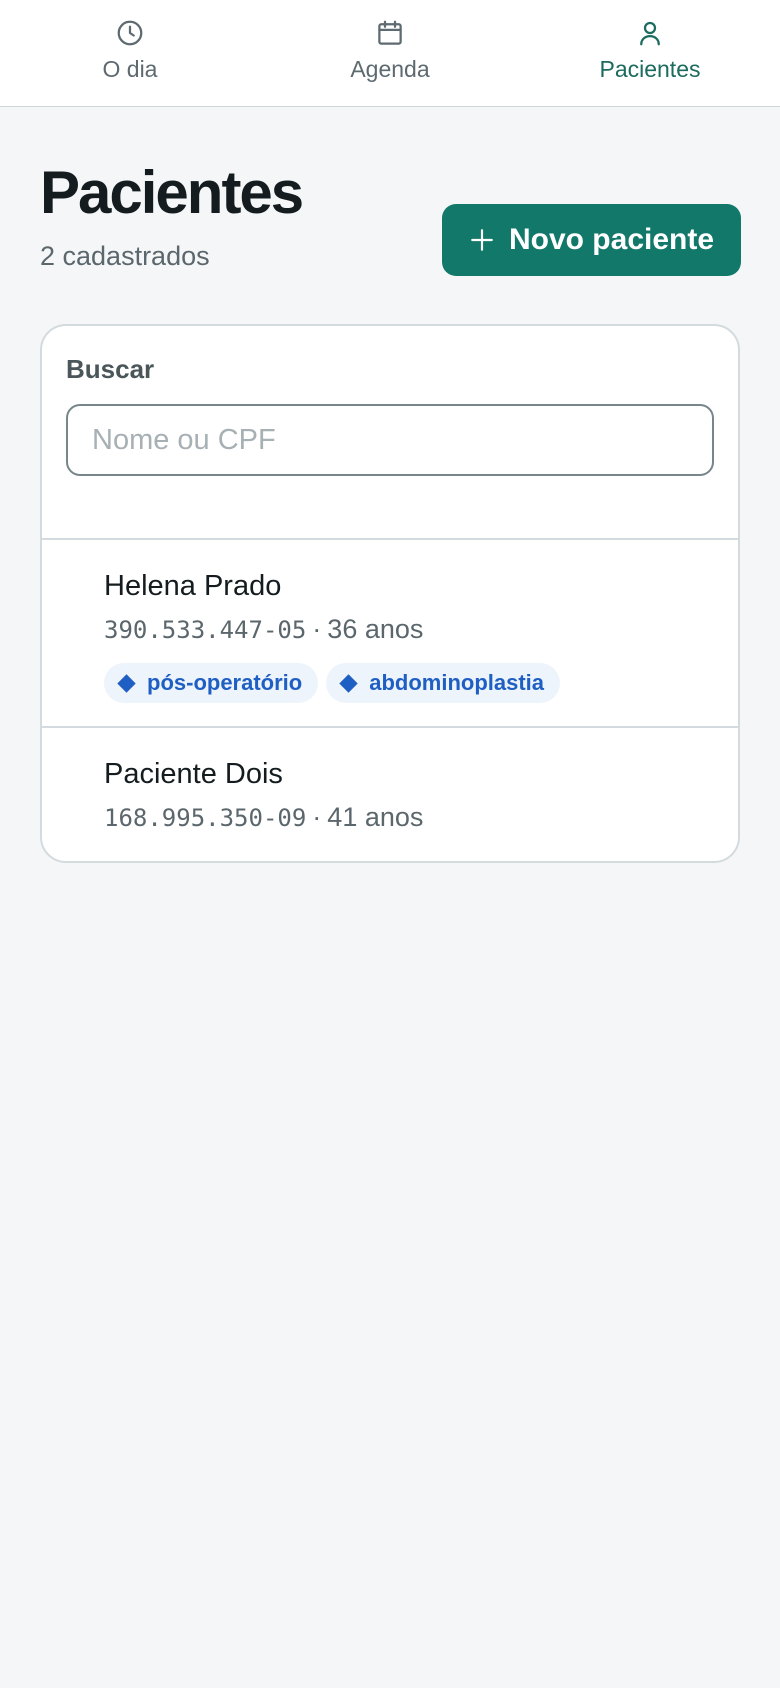  What do you see at coordinates (375, 817) in the screenshot?
I see `patient-age: 41 anos` at bounding box center [375, 817].